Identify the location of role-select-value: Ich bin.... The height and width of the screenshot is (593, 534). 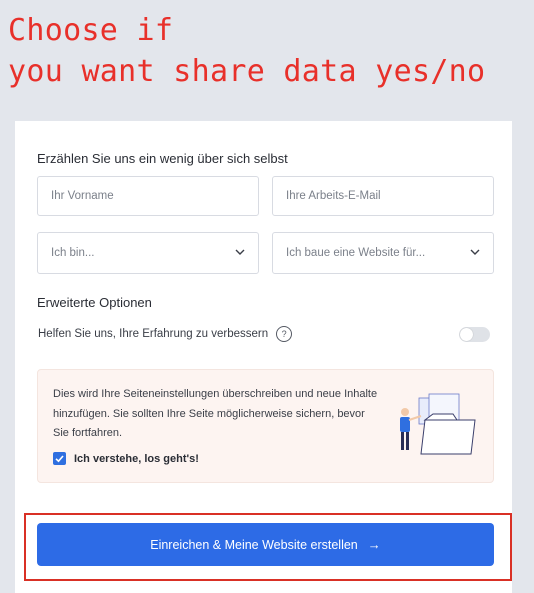
(73, 253).